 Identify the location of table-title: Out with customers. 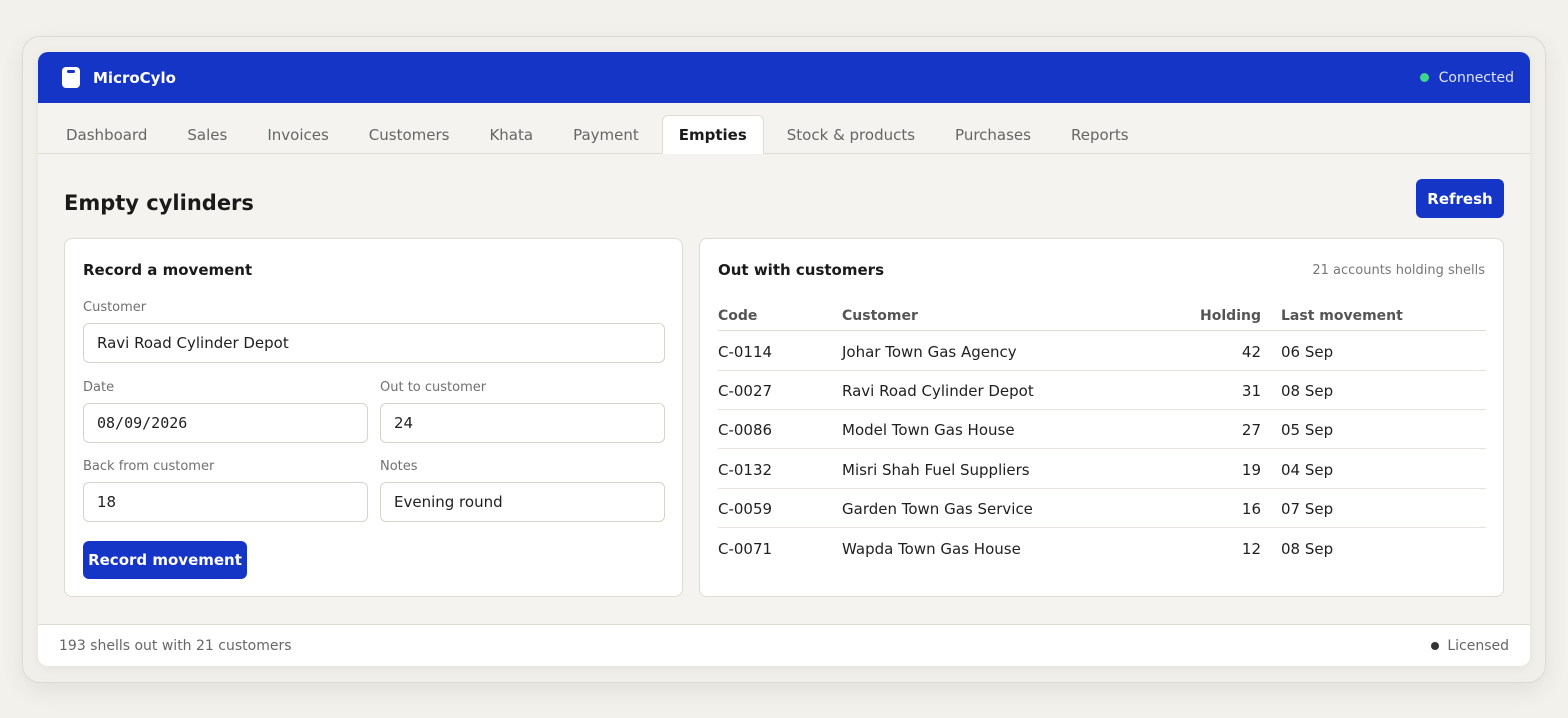
(801, 270).